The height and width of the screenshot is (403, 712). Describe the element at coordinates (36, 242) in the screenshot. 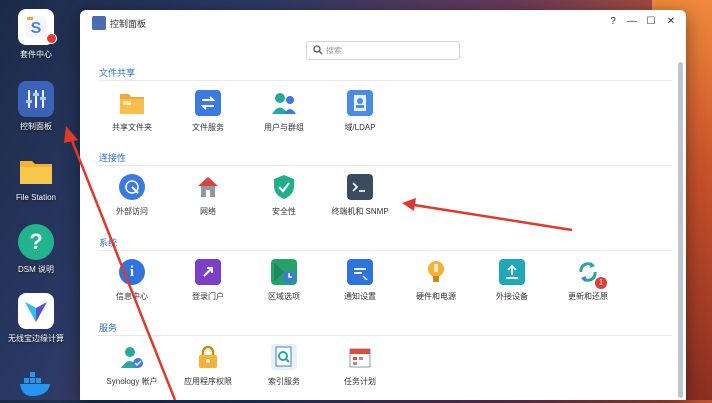

I see `help-icon: ?` at that location.